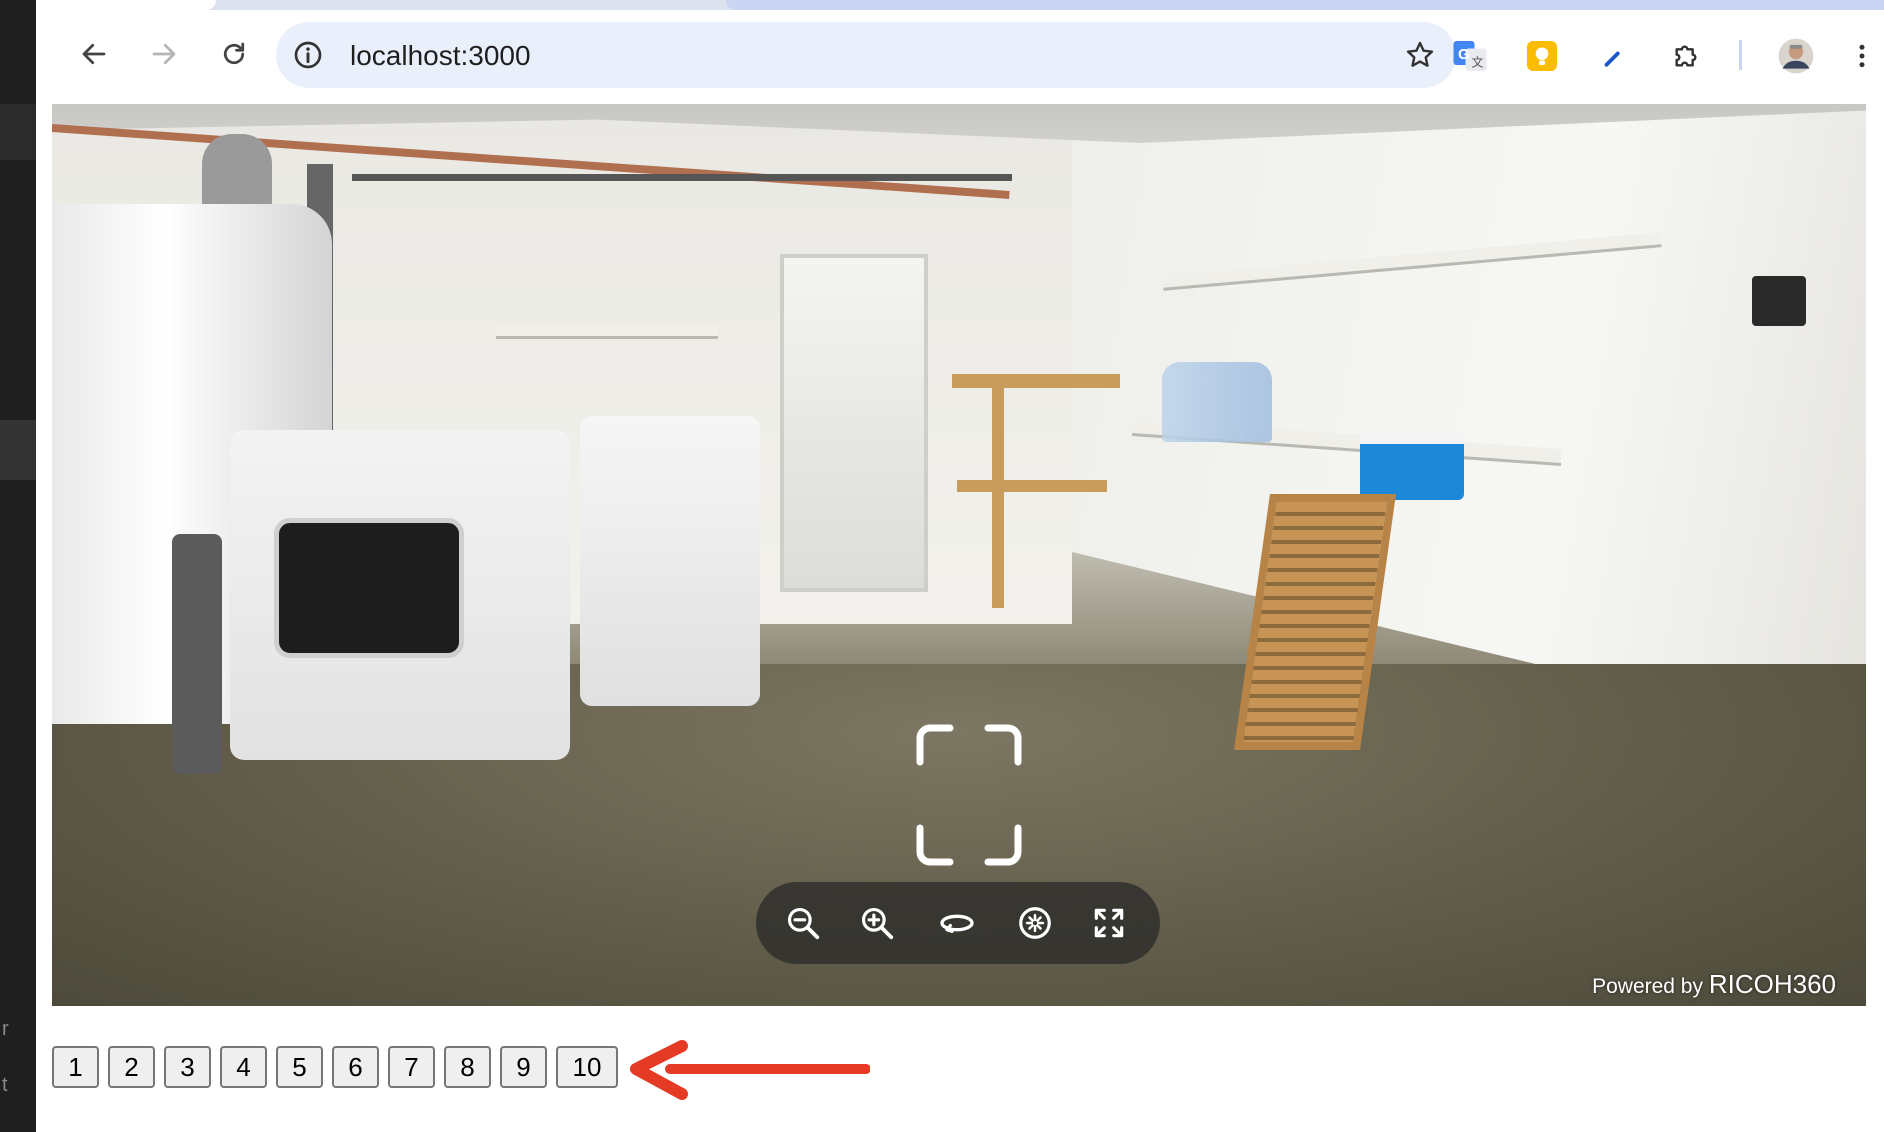  Describe the element at coordinates (75, 1067) in the screenshot. I see `page-button-1: 1` at that location.